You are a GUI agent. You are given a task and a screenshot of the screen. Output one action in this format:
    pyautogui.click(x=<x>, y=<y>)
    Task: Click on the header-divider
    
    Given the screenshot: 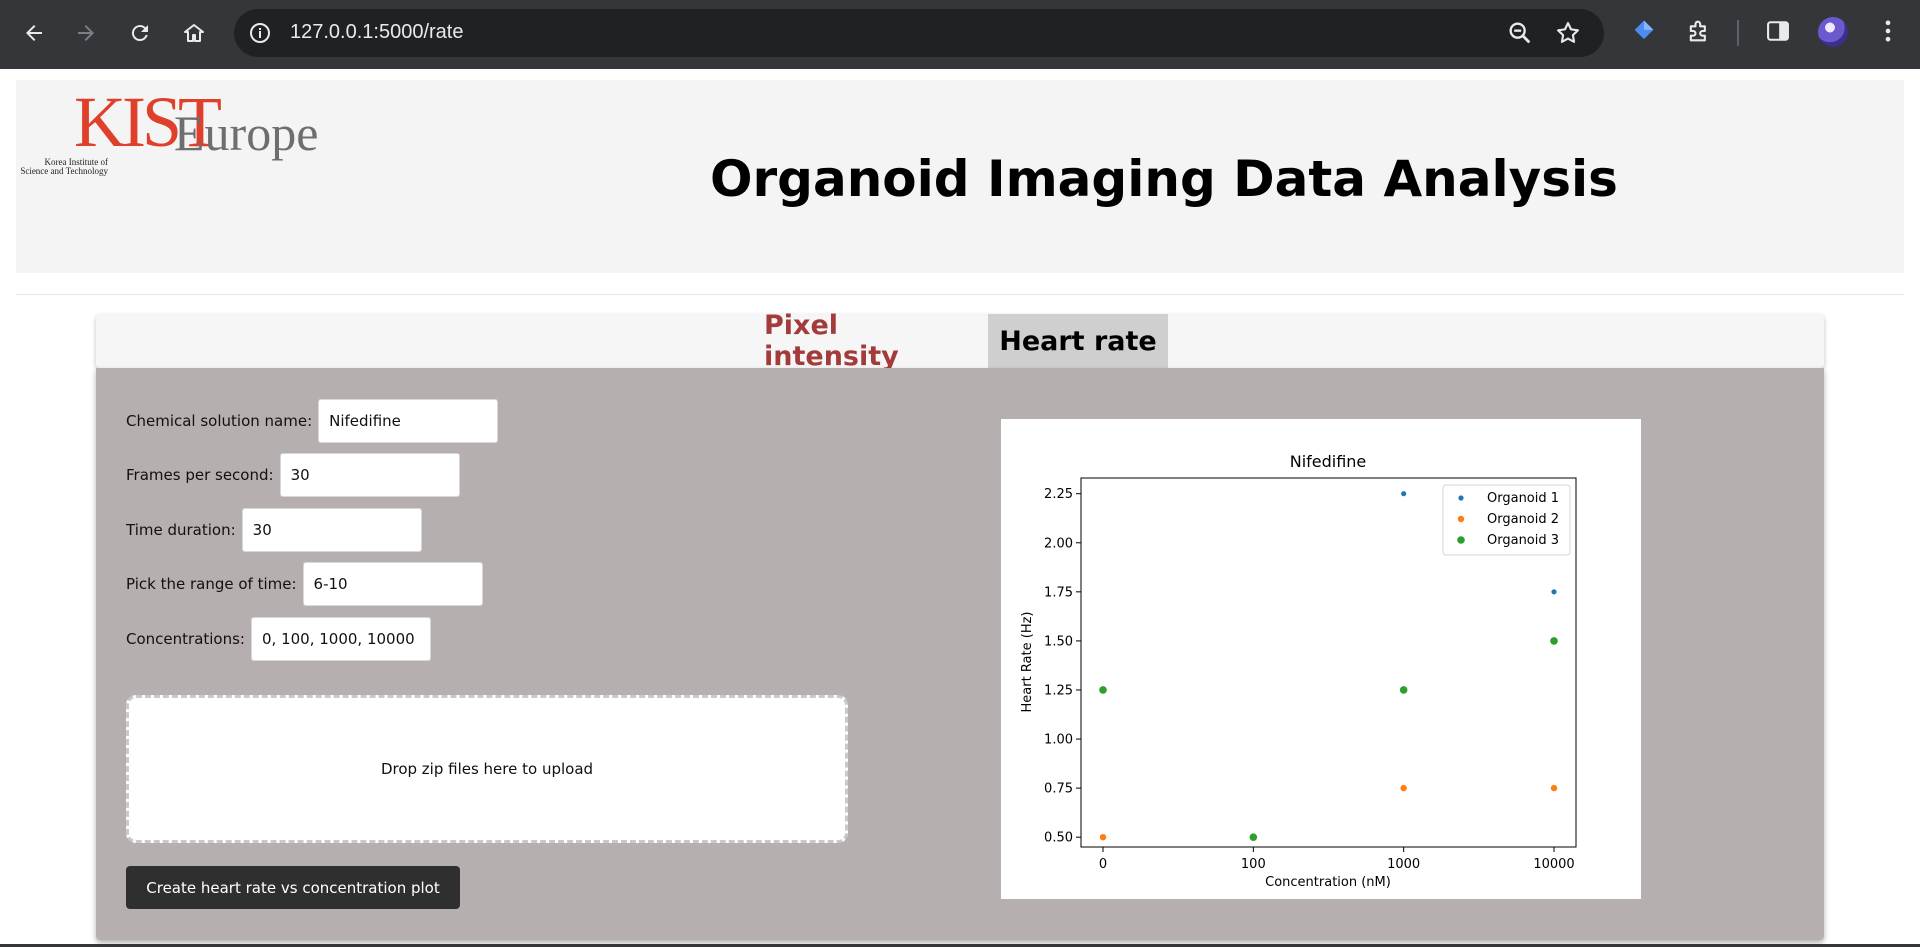 What is the action you would take?
    pyautogui.click(x=960, y=294)
    